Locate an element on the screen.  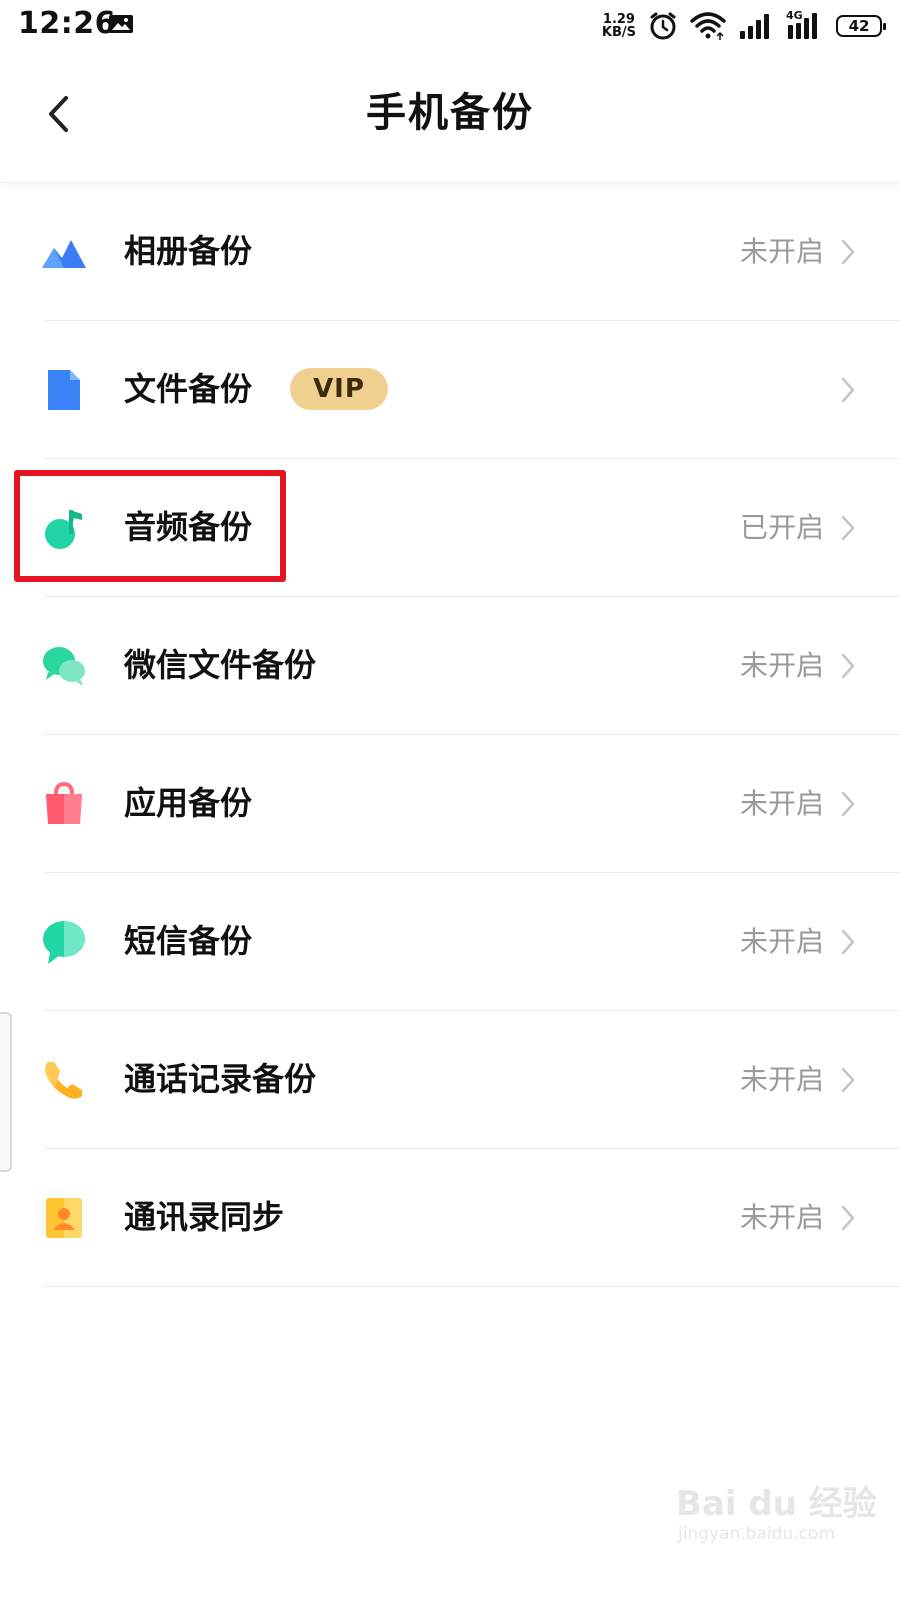
list-item-contacts-sync: 通讯录同步 未开启 is located at coordinates (450, 1218).